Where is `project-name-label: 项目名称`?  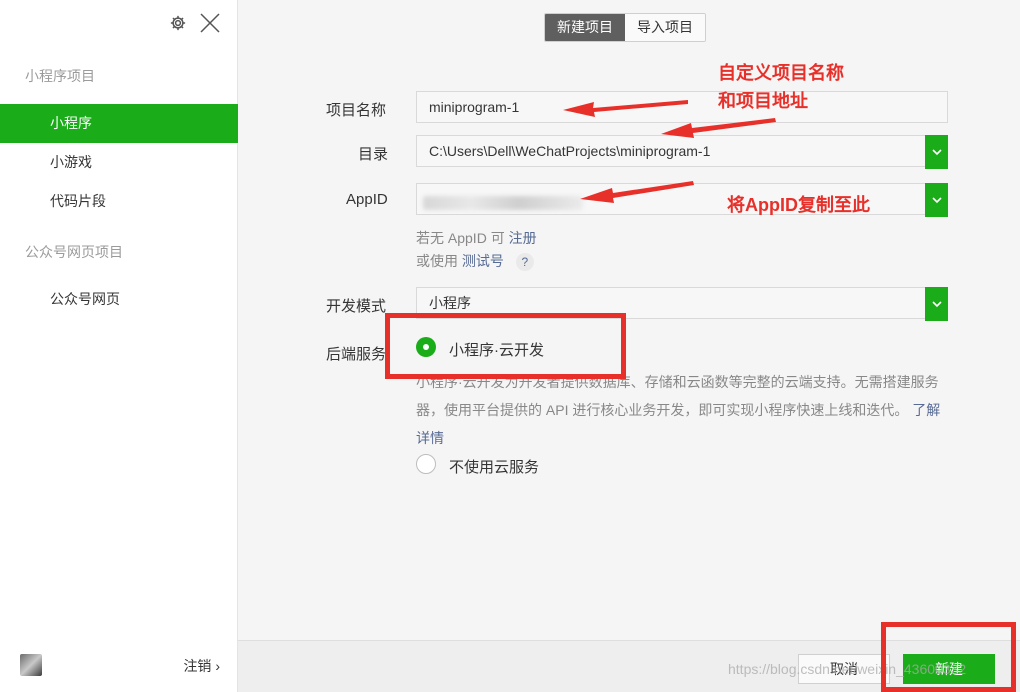 project-name-label: 项目名称 is located at coordinates (356, 110).